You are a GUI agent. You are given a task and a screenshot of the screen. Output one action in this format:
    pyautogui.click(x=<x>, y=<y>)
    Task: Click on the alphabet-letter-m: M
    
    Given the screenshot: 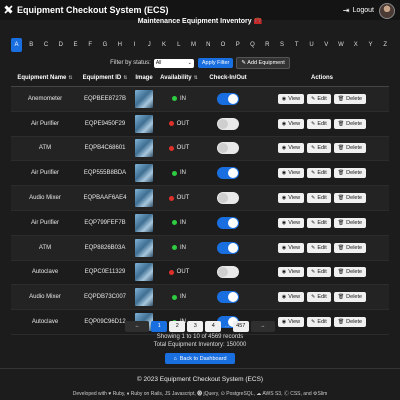 What is the action you would take?
    pyautogui.click(x=193, y=45)
    